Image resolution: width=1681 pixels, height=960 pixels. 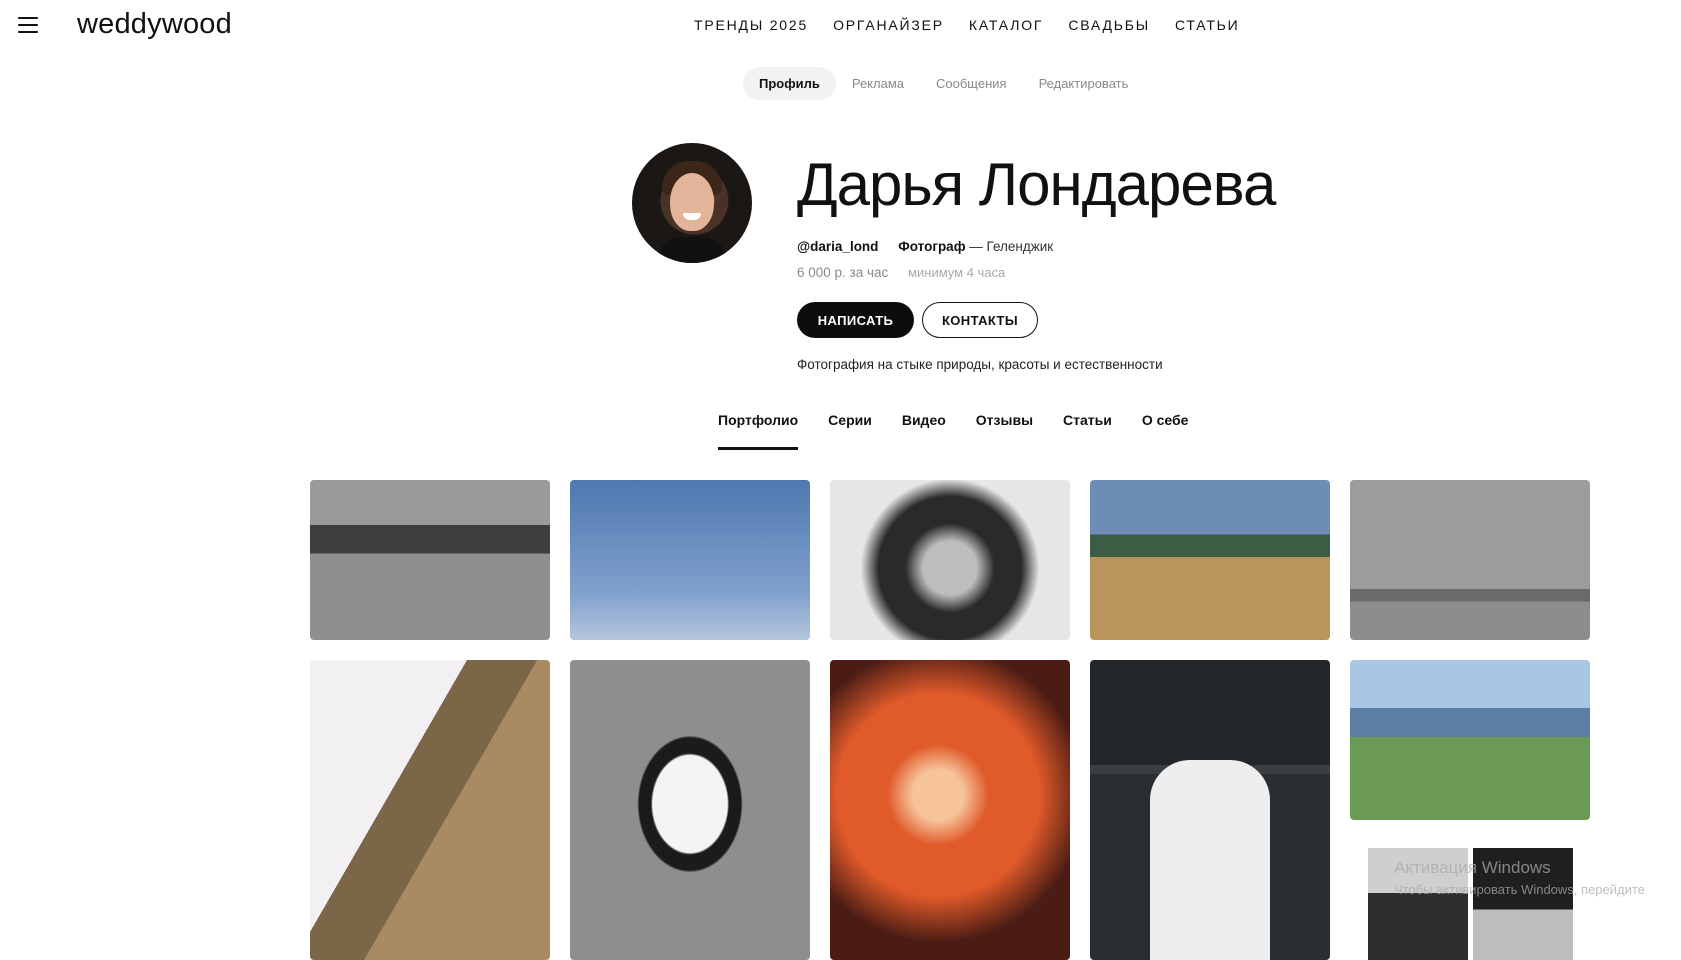 I want to click on subnav-edit: Редактировать, so click(x=1084, y=83).